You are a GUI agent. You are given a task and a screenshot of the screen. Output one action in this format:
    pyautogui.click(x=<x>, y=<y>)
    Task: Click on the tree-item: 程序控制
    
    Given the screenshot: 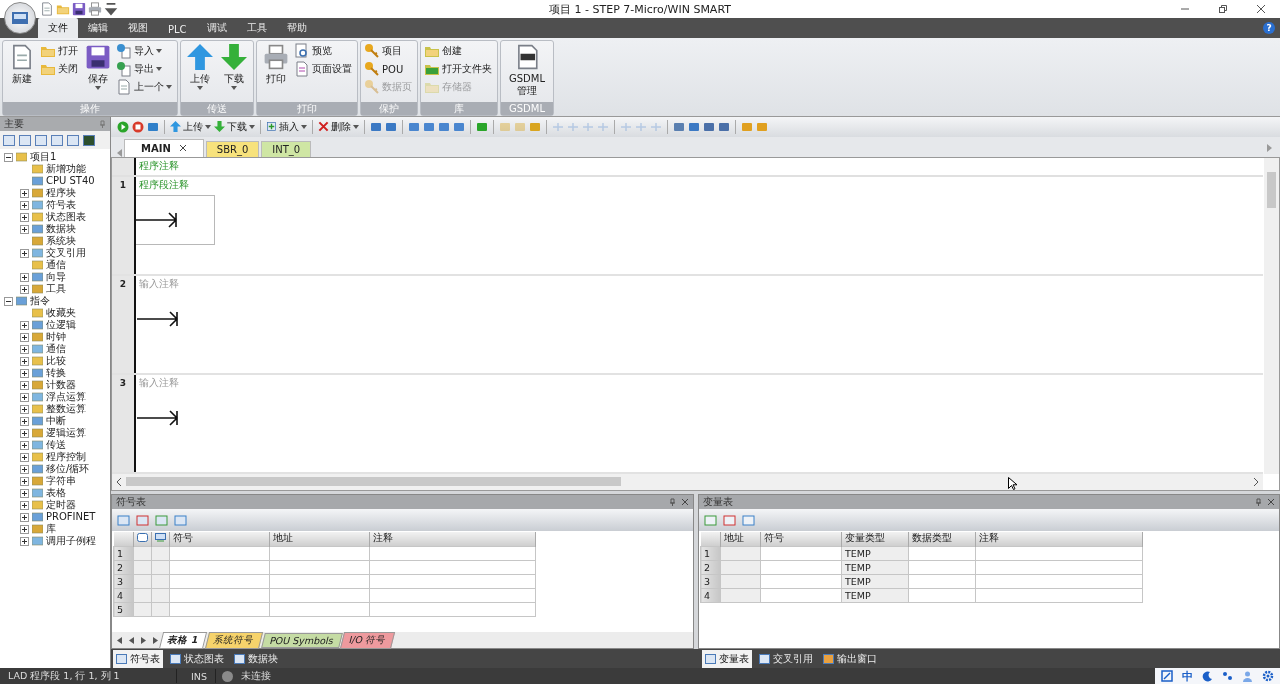 What is the action you would take?
    pyautogui.click(x=66, y=457)
    